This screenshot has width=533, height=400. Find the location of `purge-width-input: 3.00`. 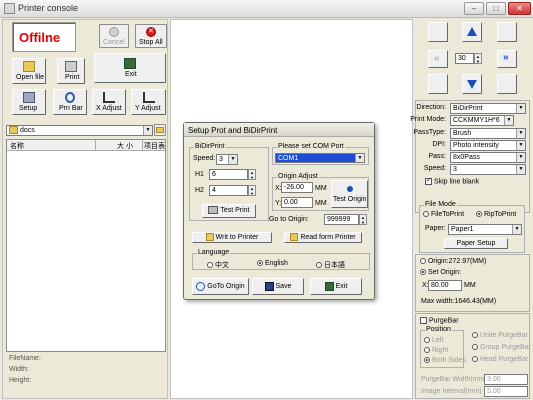

purge-width-input: 3.00 is located at coordinates (506, 379).